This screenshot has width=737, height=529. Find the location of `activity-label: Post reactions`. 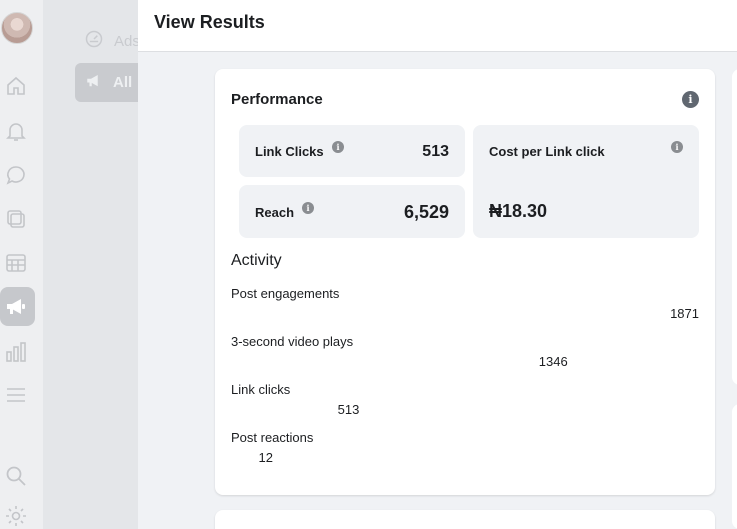

activity-label: Post reactions is located at coordinates (272, 437).